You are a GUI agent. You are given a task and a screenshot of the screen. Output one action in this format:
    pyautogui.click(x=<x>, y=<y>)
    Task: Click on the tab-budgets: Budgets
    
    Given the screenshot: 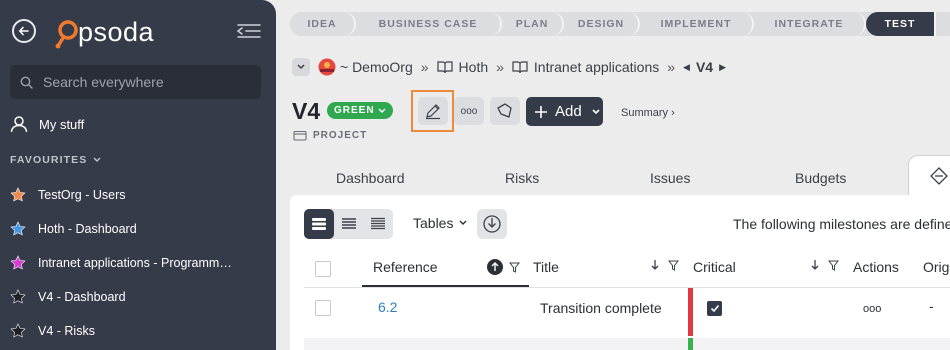 What is the action you would take?
    pyautogui.click(x=820, y=178)
    